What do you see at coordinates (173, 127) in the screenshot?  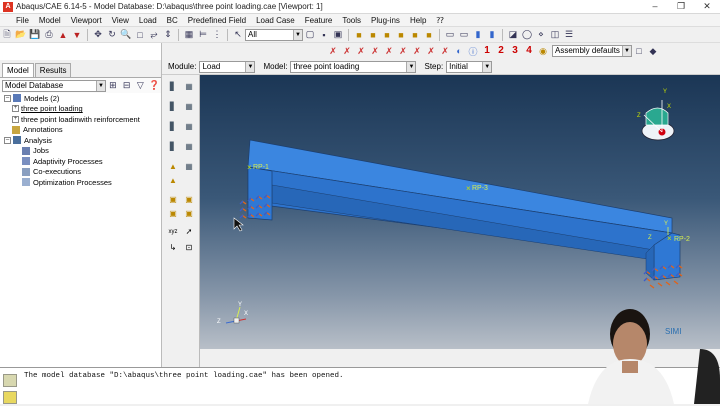 I see `create-predefined-field-icon: ▋` at bounding box center [173, 127].